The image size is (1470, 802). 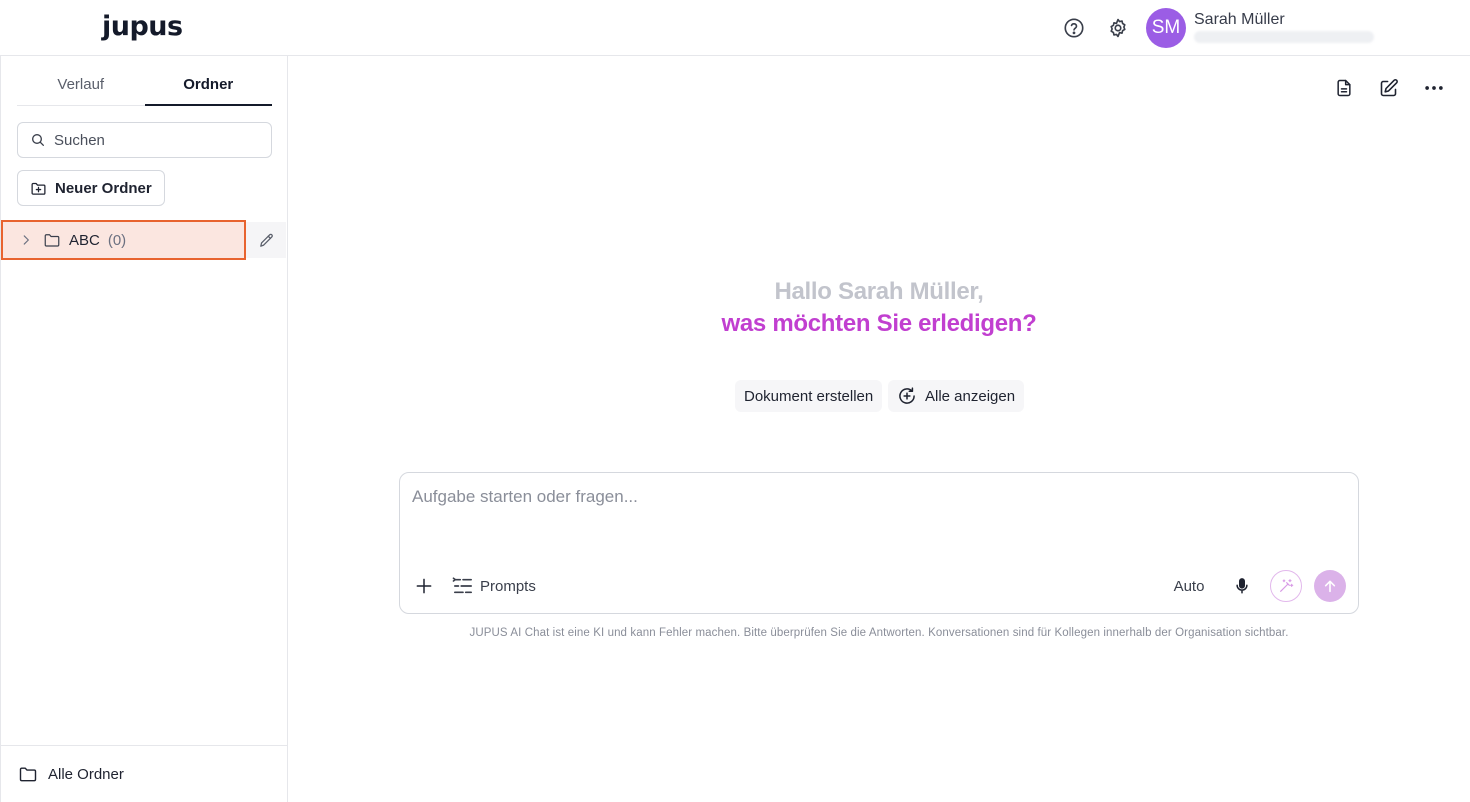 I want to click on user-avatar: SM, so click(x=1166, y=28).